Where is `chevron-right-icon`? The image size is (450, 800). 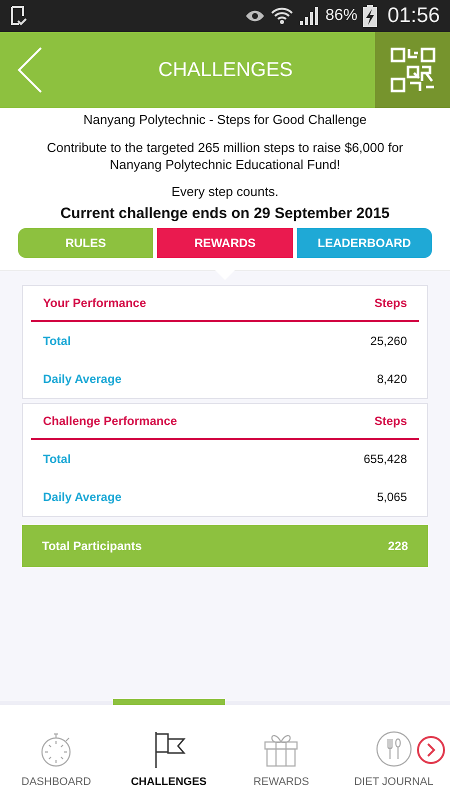 chevron-right-icon is located at coordinates (431, 750).